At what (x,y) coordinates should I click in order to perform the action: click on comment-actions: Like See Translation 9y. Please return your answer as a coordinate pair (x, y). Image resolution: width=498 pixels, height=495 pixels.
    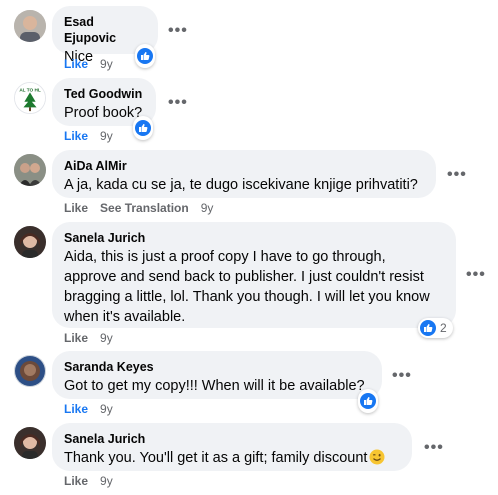
    Looking at the image, I should click on (144, 208).